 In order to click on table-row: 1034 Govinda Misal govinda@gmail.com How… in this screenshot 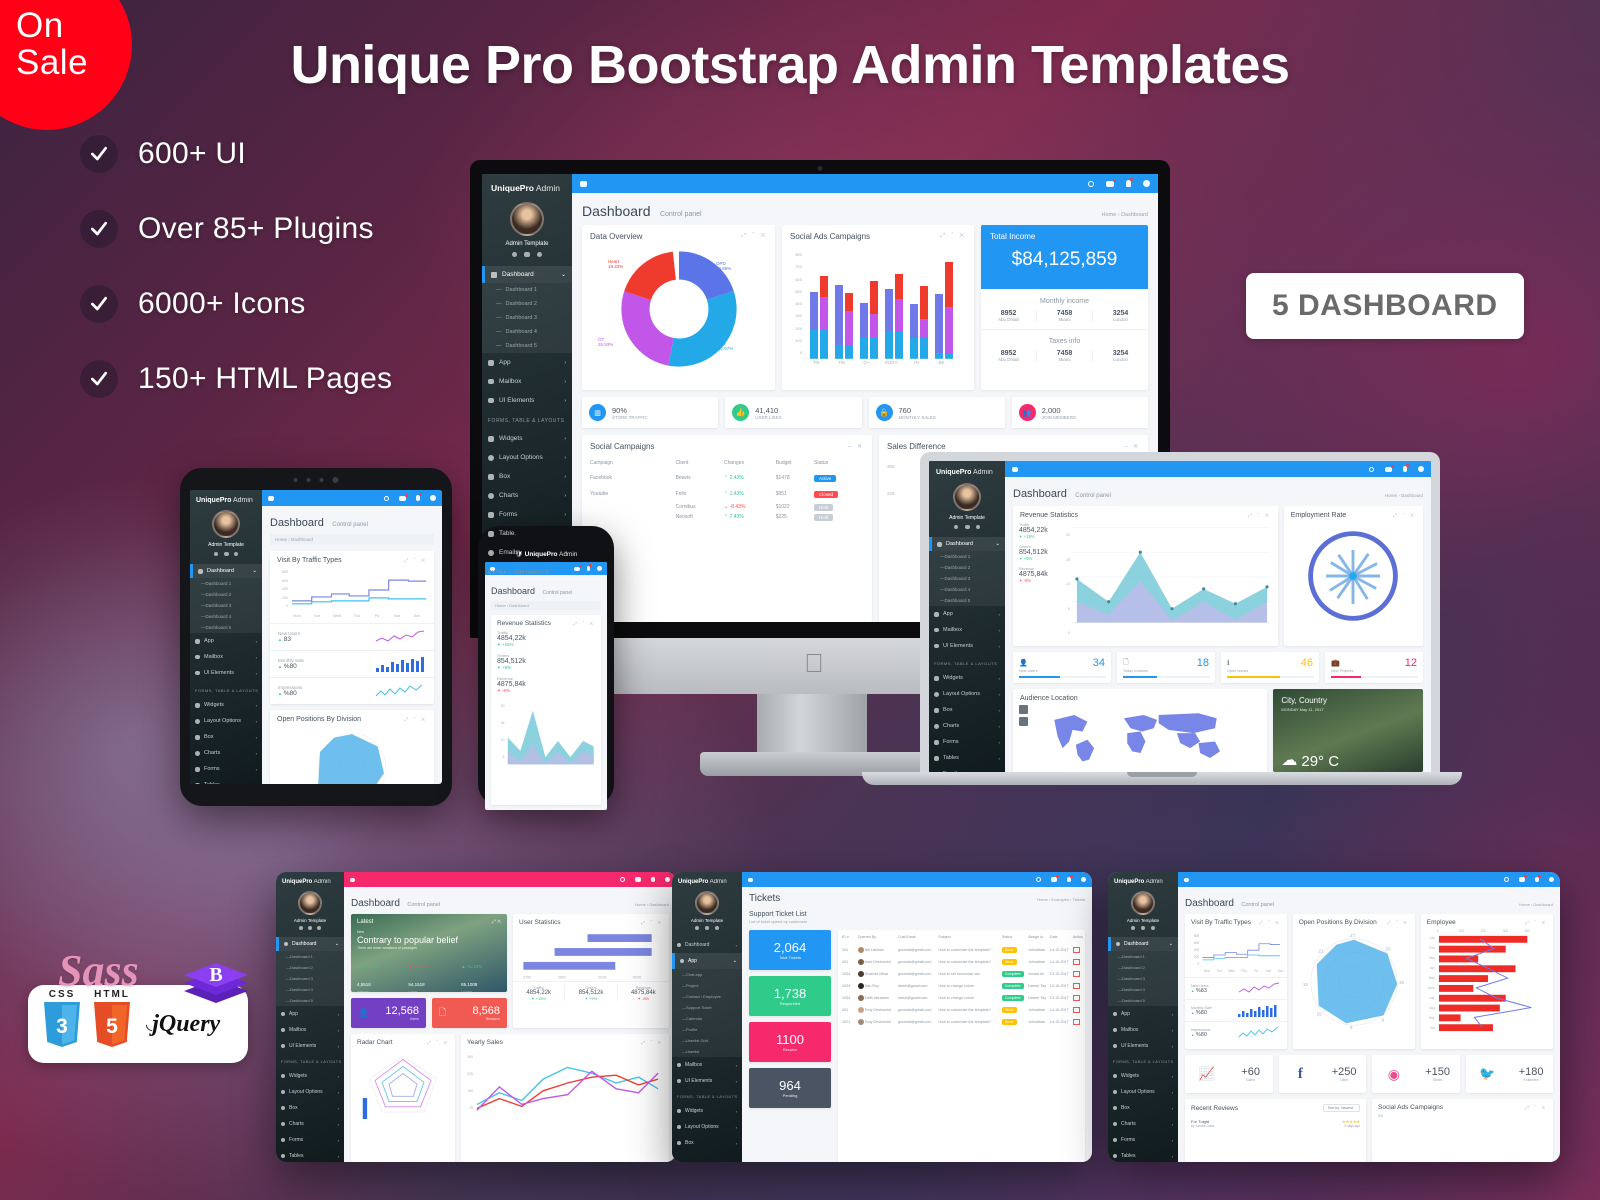, I will do `click(961, 974)`.